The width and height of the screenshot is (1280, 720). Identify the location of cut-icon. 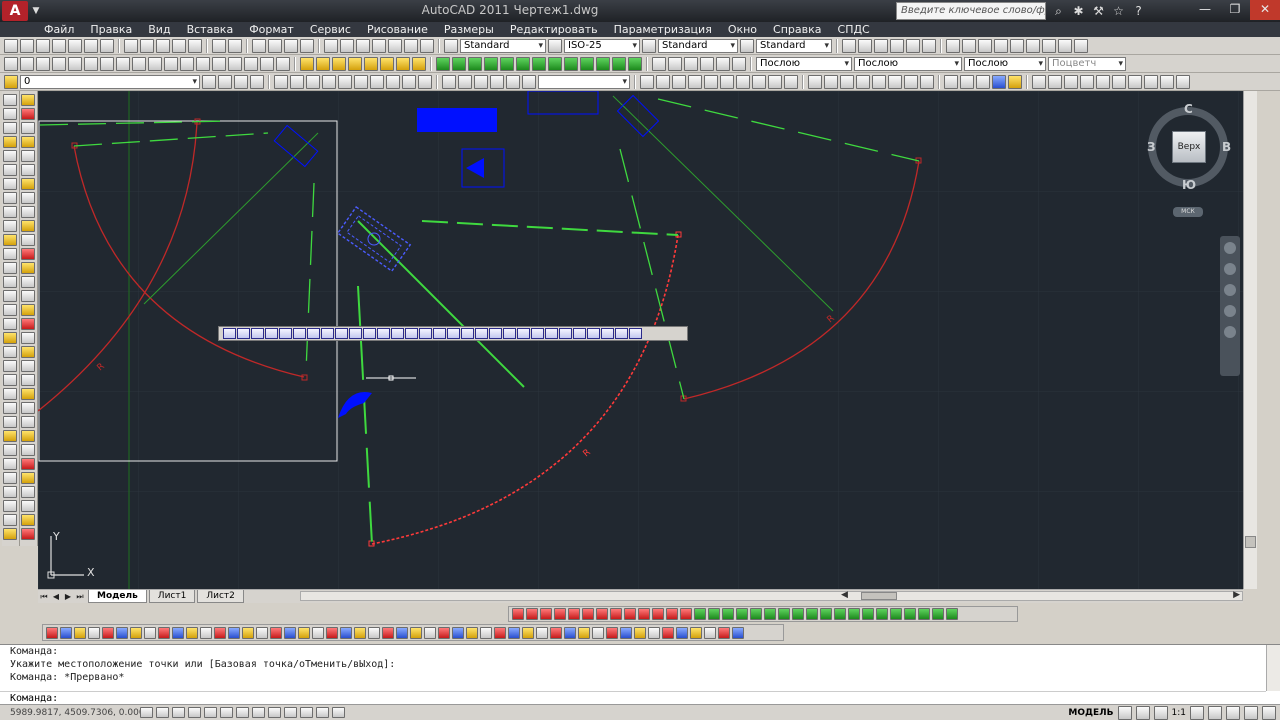
(131, 46).